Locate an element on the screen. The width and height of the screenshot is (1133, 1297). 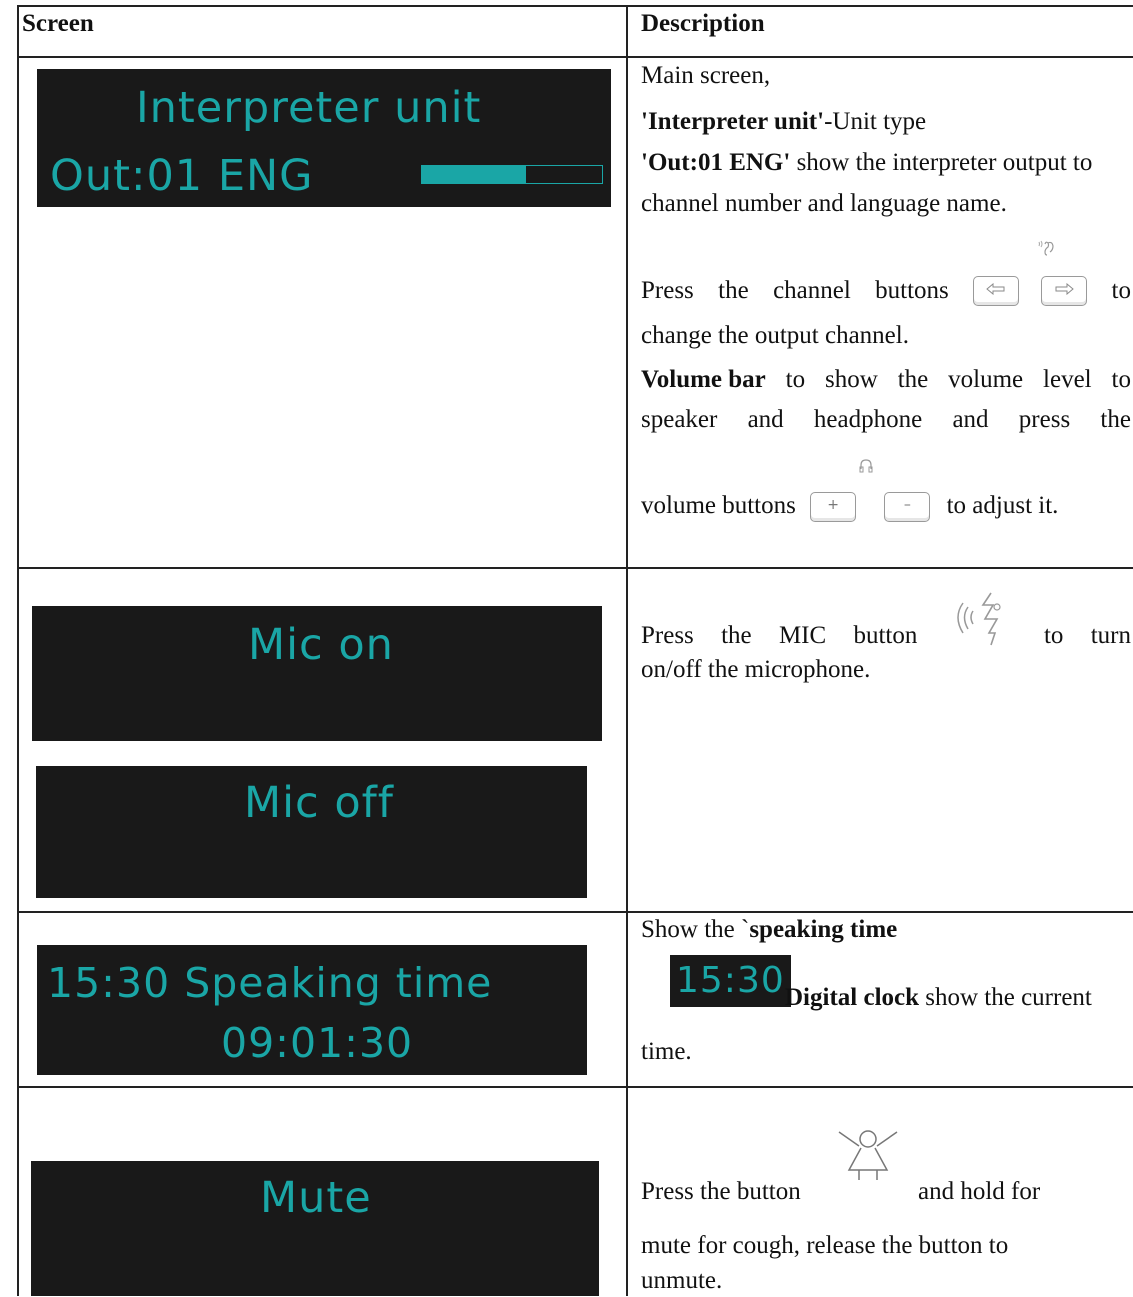
desc-ch-word: channel is located at coordinates (812, 290).